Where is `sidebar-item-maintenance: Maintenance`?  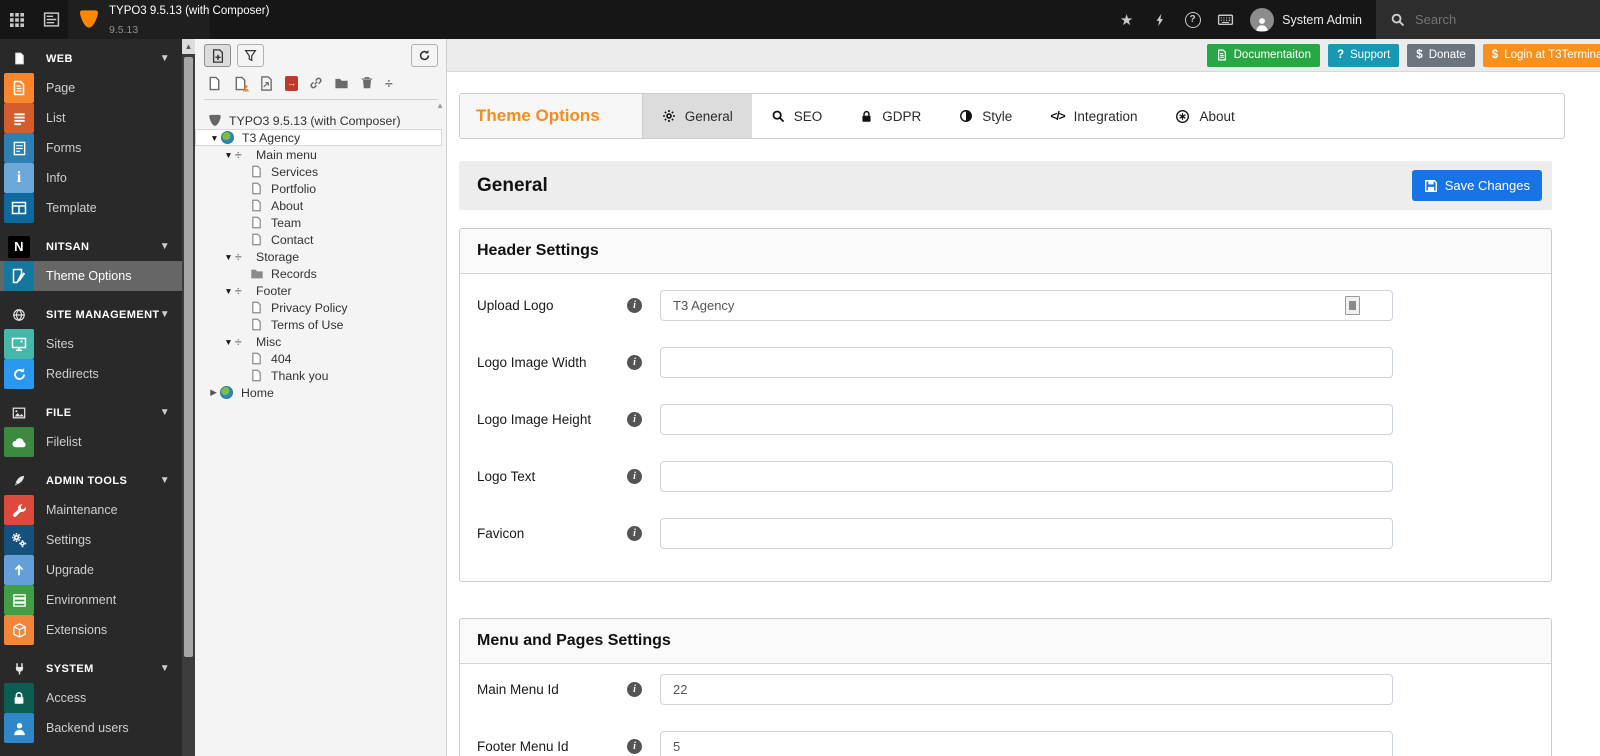
sidebar-item-maintenance: Maintenance is located at coordinates (91, 510).